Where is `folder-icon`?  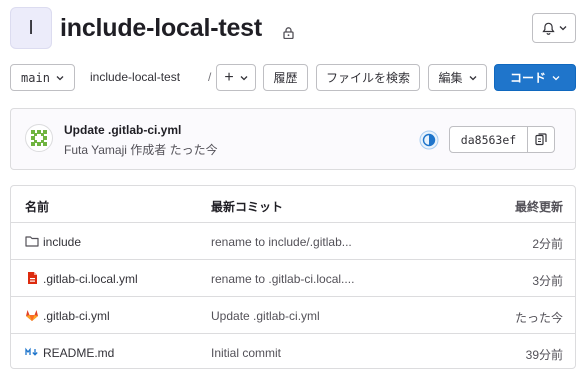
folder-icon is located at coordinates (32, 241).